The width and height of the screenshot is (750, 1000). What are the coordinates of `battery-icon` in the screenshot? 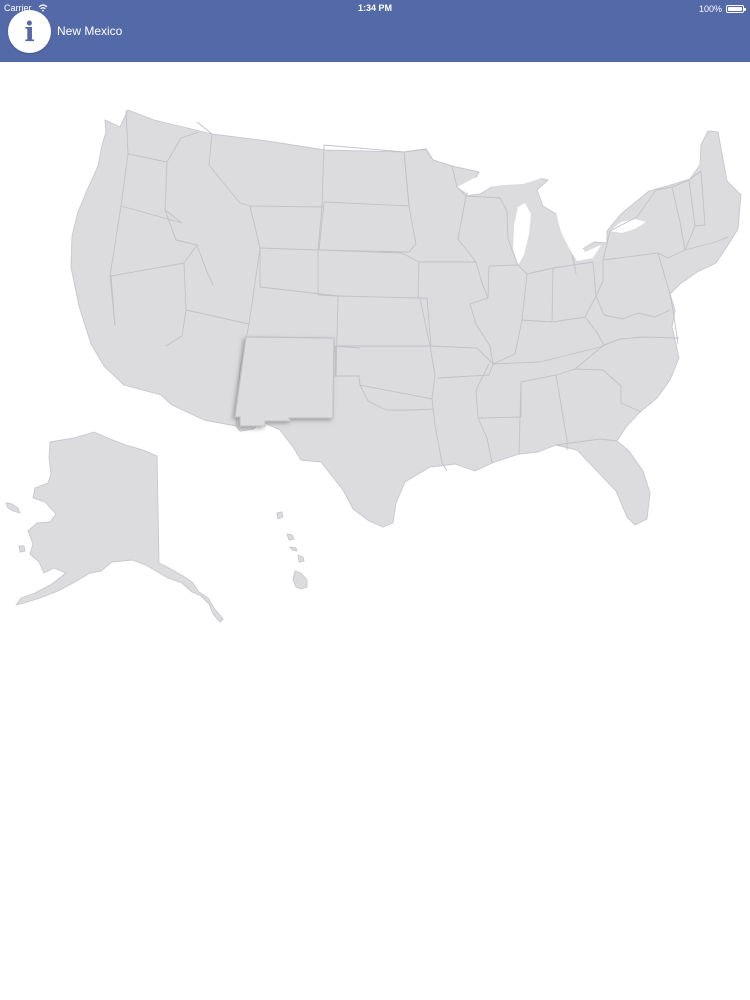 It's located at (736, 9).